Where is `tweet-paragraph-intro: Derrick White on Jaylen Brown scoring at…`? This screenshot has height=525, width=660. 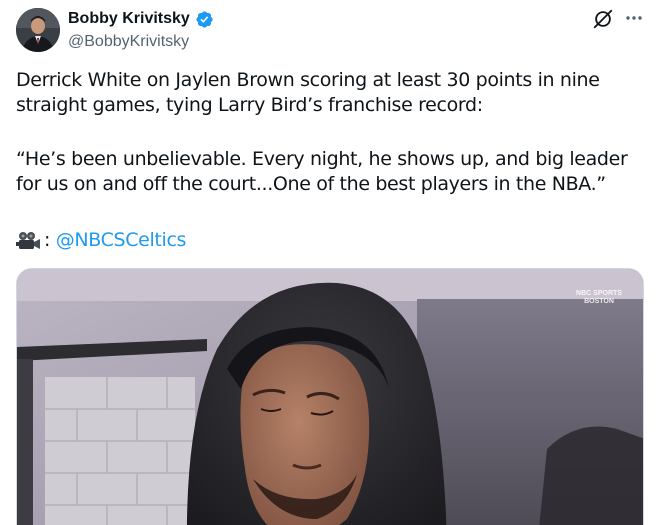 tweet-paragraph-intro: Derrick White on Jaylen Brown scoring at… is located at coordinates (308, 92).